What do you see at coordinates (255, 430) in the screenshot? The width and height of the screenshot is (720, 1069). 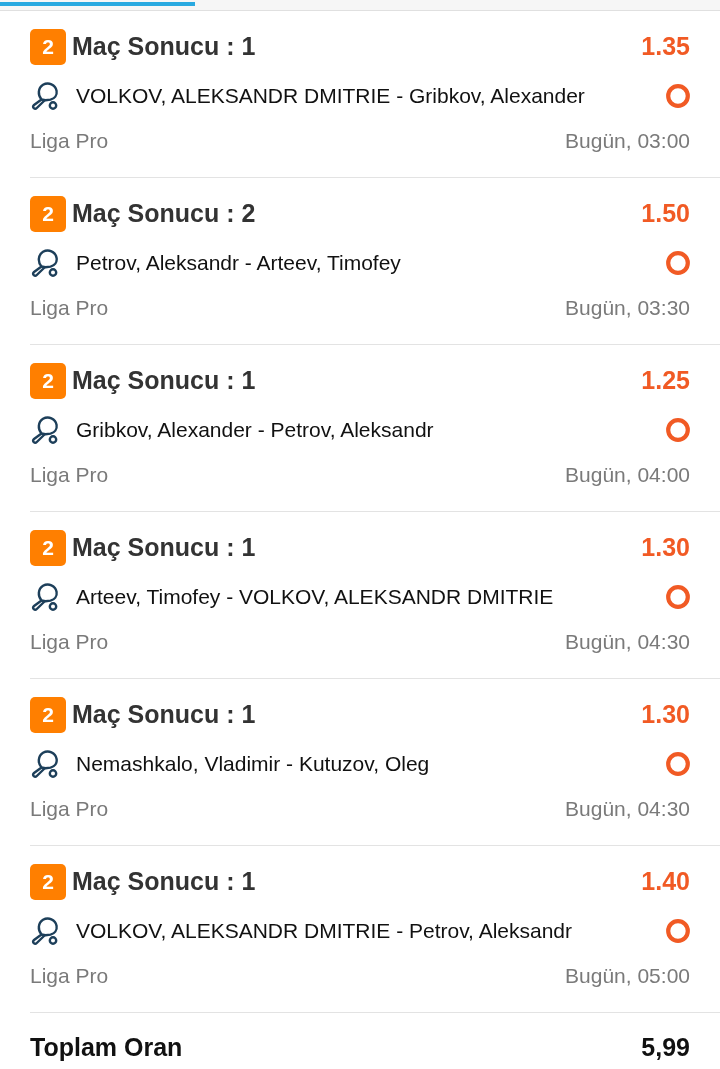 I see `match-name: Gribkov, Alexander - Petrov, Aleksandr` at bounding box center [255, 430].